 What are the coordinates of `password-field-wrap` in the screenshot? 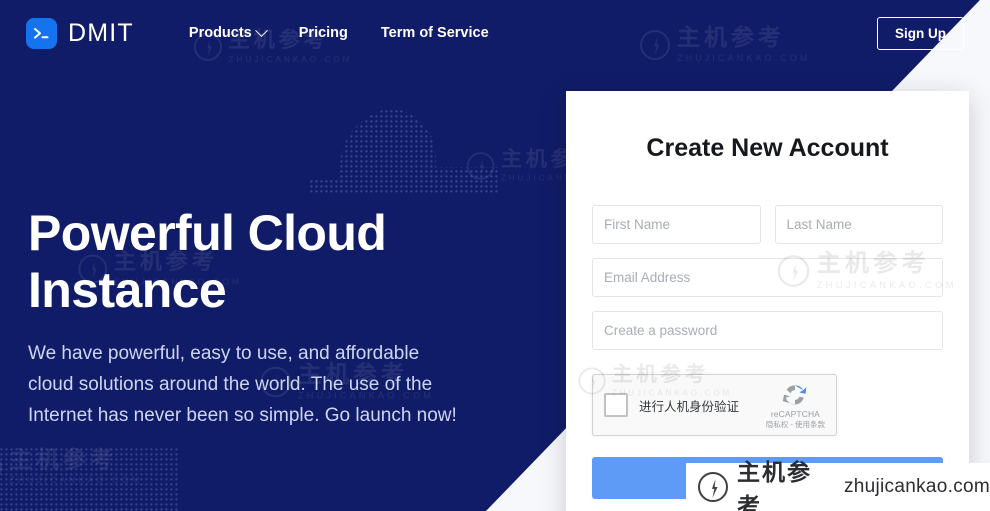 It's located at (767, 330).